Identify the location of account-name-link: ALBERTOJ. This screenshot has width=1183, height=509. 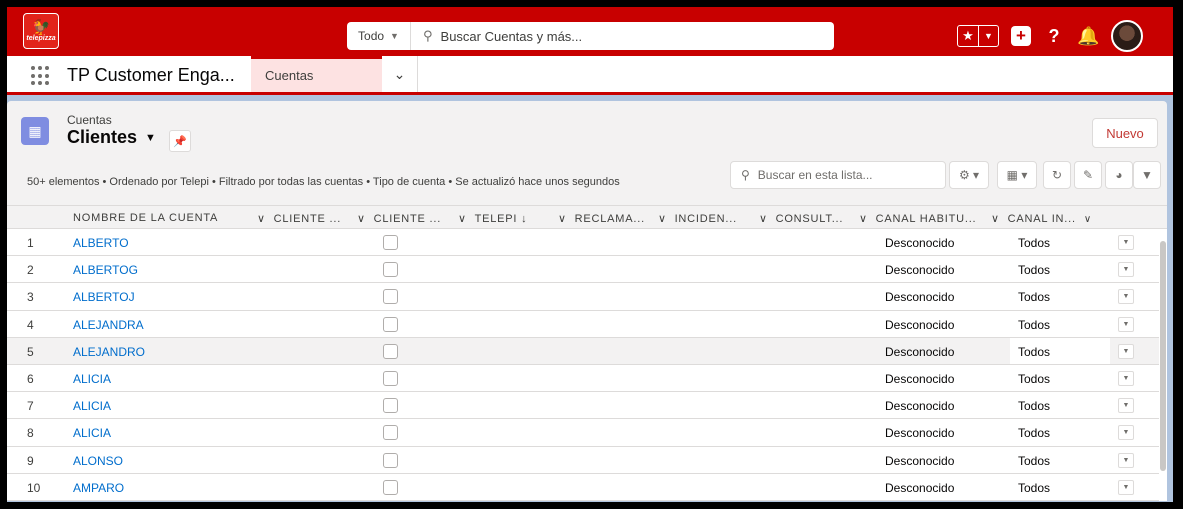
(104, 297).